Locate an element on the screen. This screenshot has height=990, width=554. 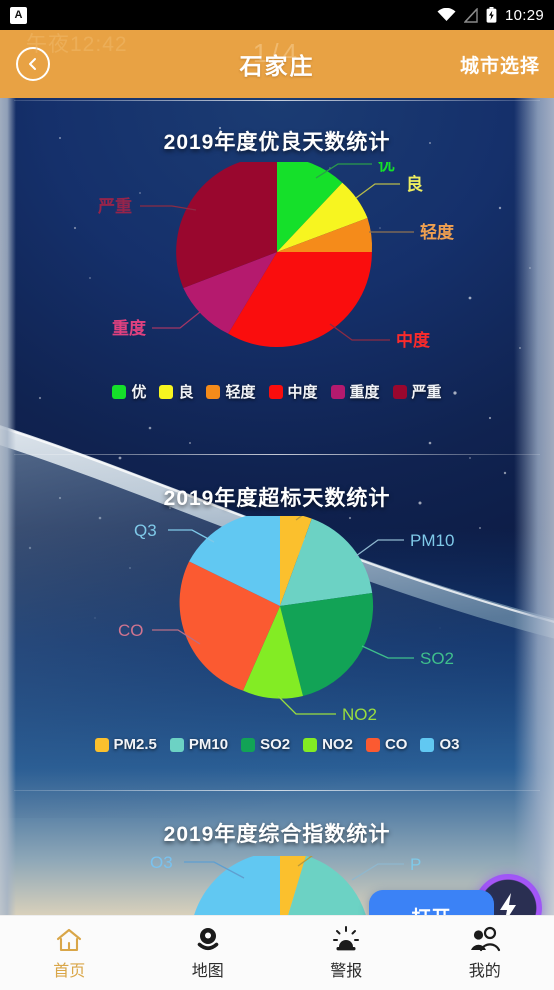
pie-label-so2: SO2 is located at coordinates (437, 658).